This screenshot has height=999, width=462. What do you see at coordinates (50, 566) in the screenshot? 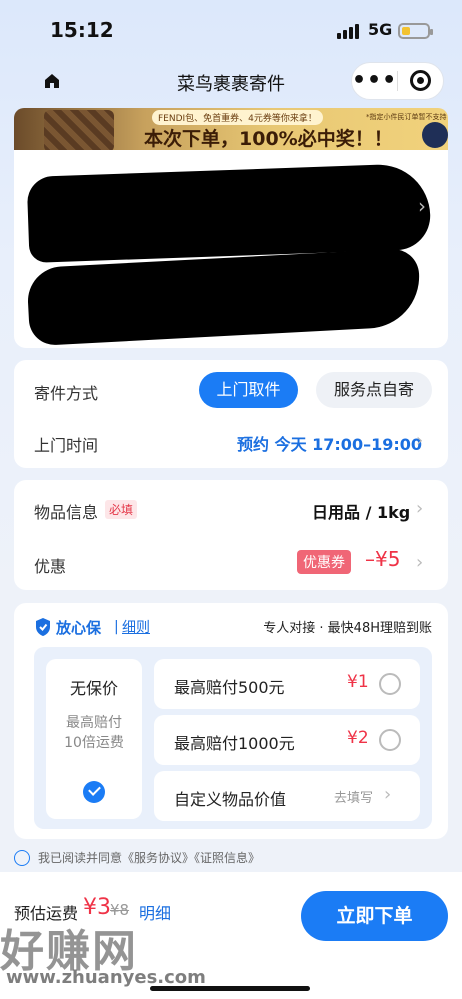
I see `discount-label: 优惠` at bounding box center [50, 566].